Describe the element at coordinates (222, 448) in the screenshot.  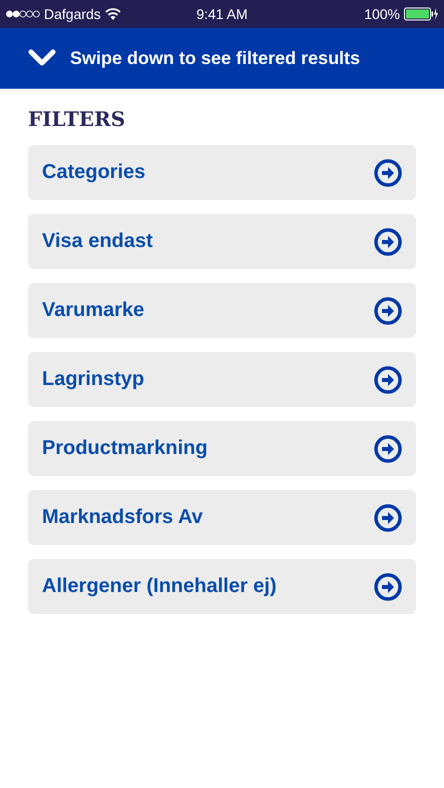
I see `filter-row: Productmarkning` at that location.